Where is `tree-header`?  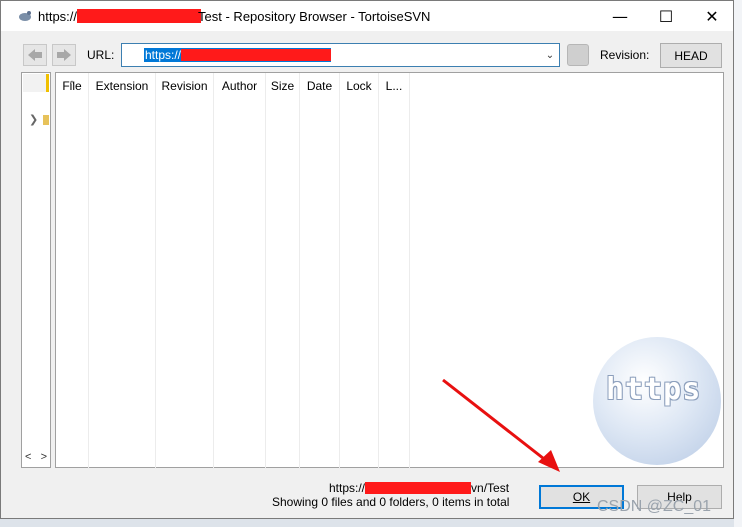
tree-header is located at coordinates (36, 83).